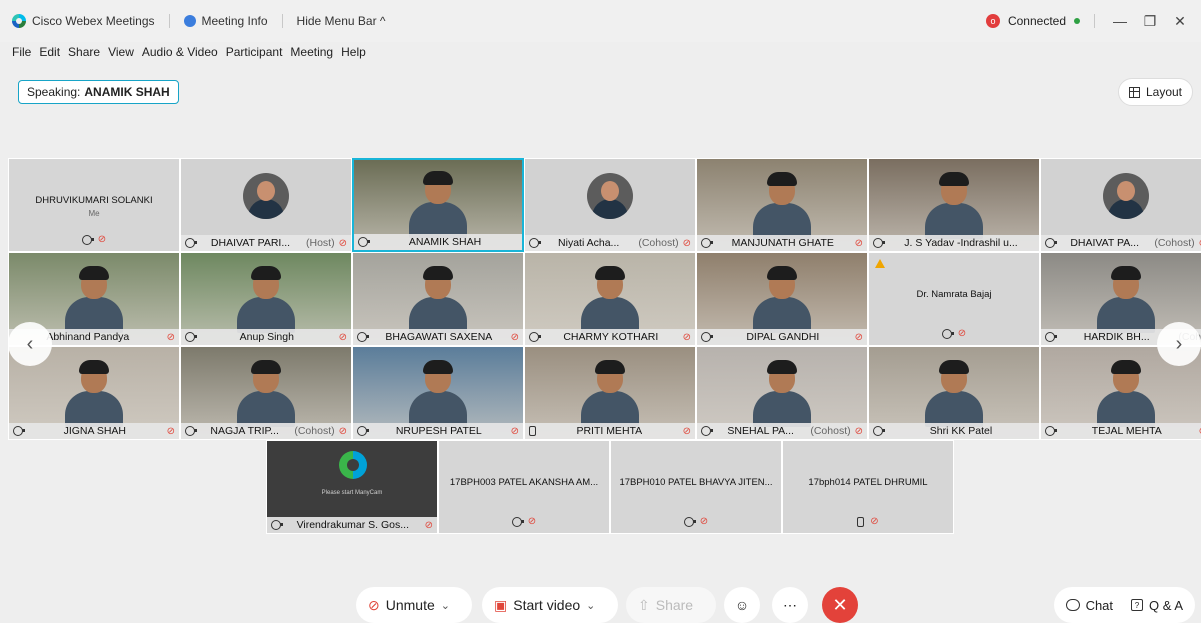  Describe the element at coordinates (1099, 605) in the screenshot. I see `chat-label: Chat` at that location.